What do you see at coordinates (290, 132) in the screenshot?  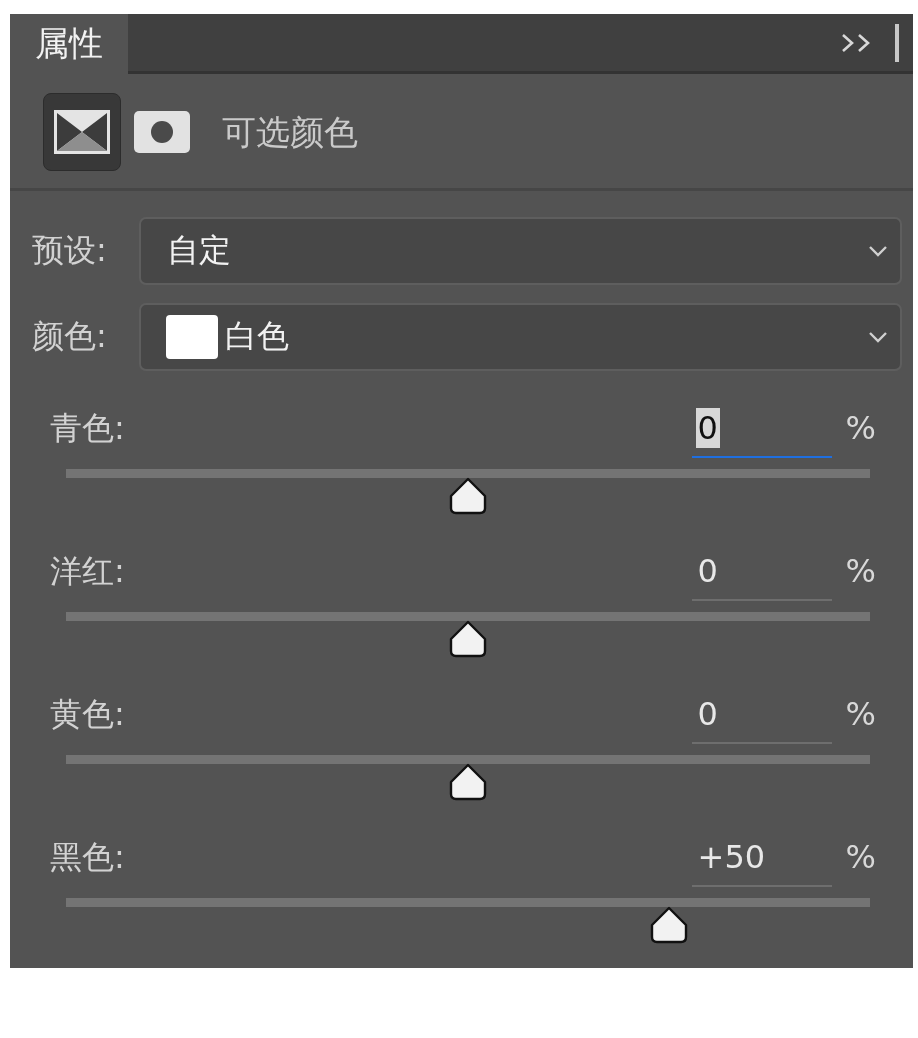 I see `adjustment-title: 可选颜色` at bounding box center [290, 132].